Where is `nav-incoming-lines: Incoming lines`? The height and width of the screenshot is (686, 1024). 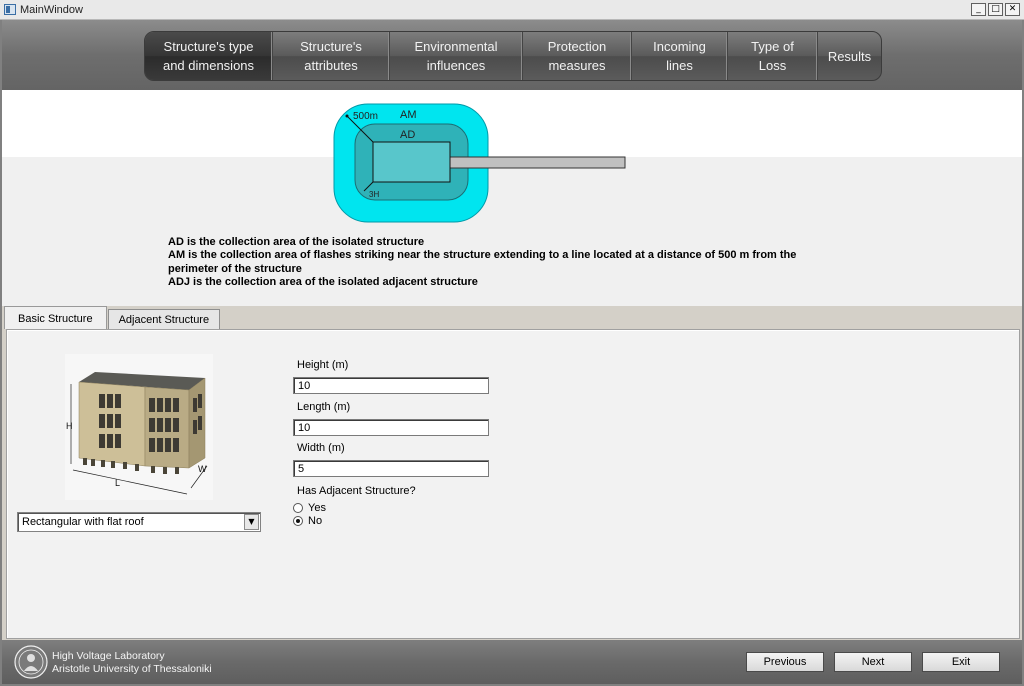 nav-incoming-lines: Incoming lines is located at coordinates (680, 56).